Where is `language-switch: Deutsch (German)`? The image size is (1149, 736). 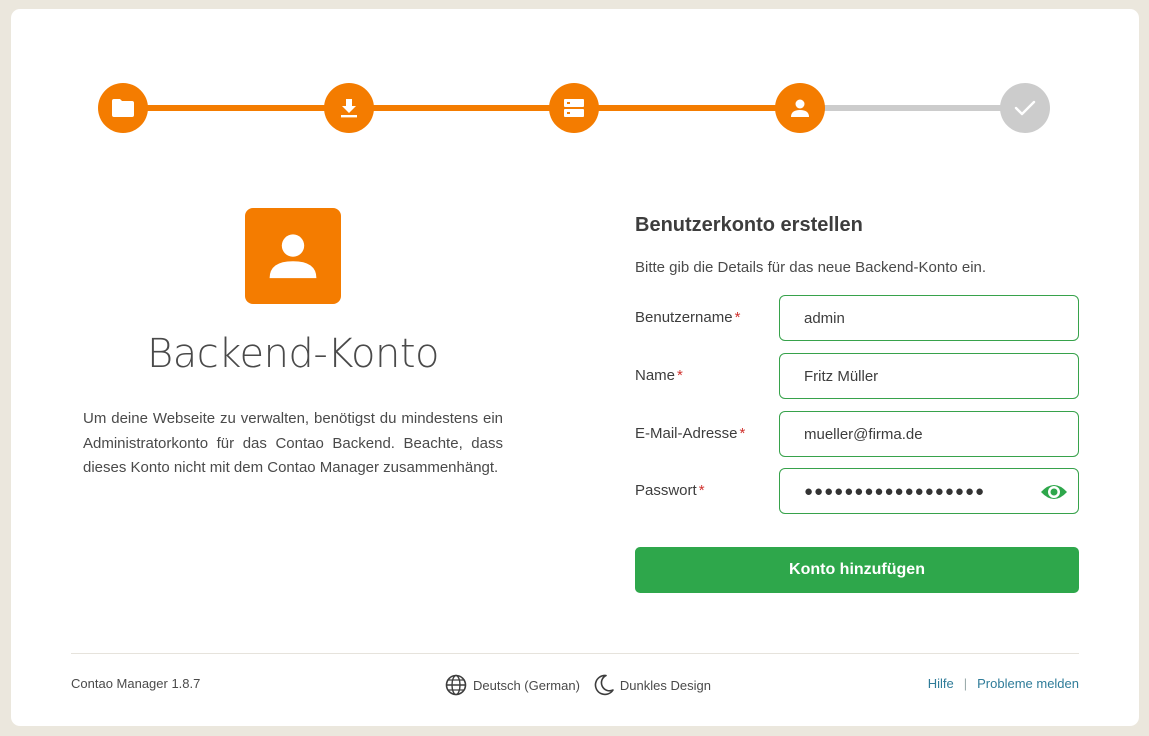 language-switch: Deutsch (German) is located at coordinates (512, 685).